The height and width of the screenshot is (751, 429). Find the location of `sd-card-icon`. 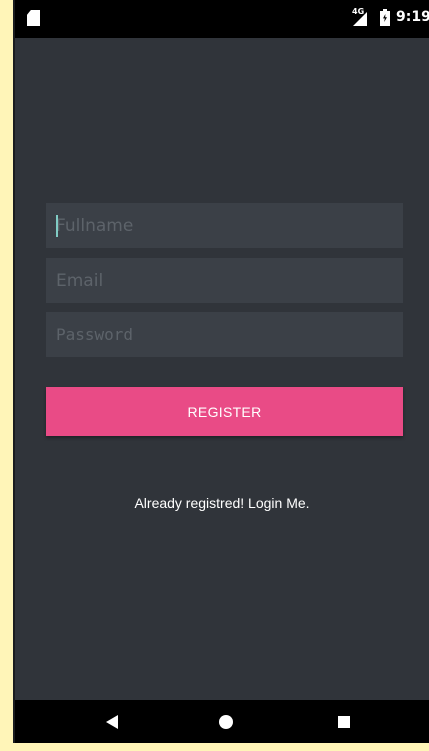

sd-card-icon is located at coordinates (33, 18).